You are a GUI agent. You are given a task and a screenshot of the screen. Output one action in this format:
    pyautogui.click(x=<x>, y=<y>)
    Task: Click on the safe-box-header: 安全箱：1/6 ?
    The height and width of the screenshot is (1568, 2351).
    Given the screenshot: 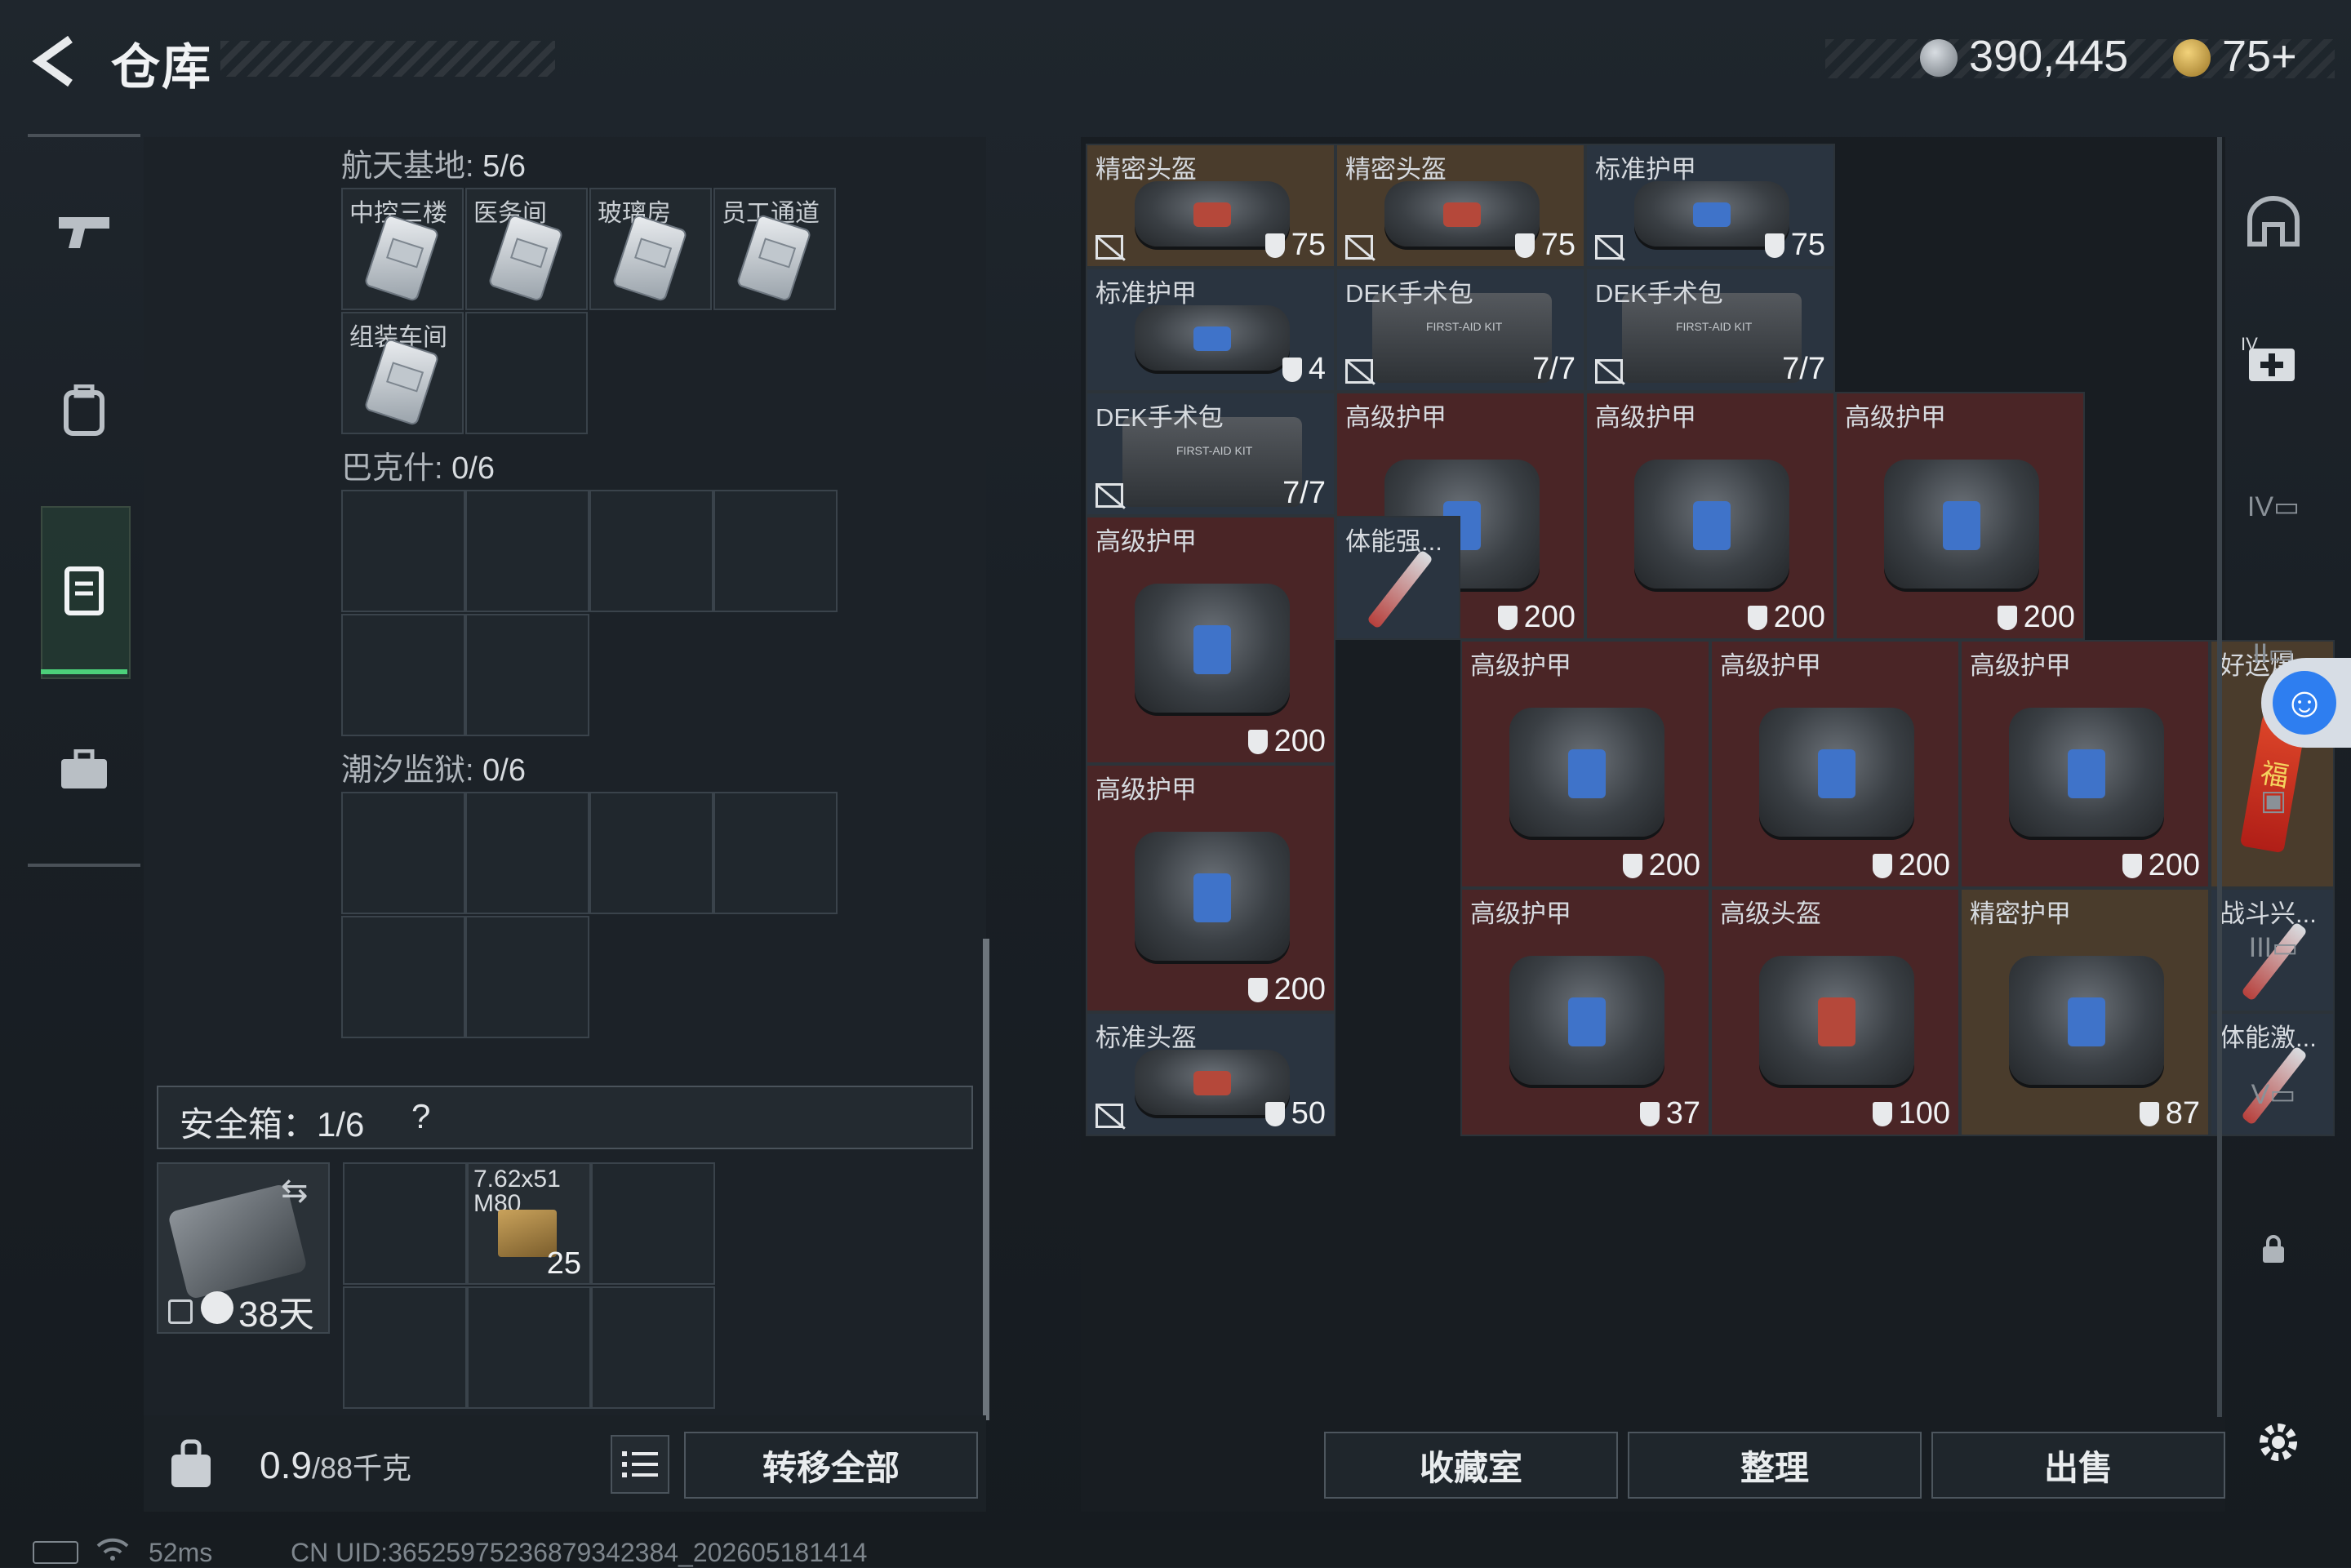 What is the action you would take?
    pyautogui.click(x=565, y=1117)
    